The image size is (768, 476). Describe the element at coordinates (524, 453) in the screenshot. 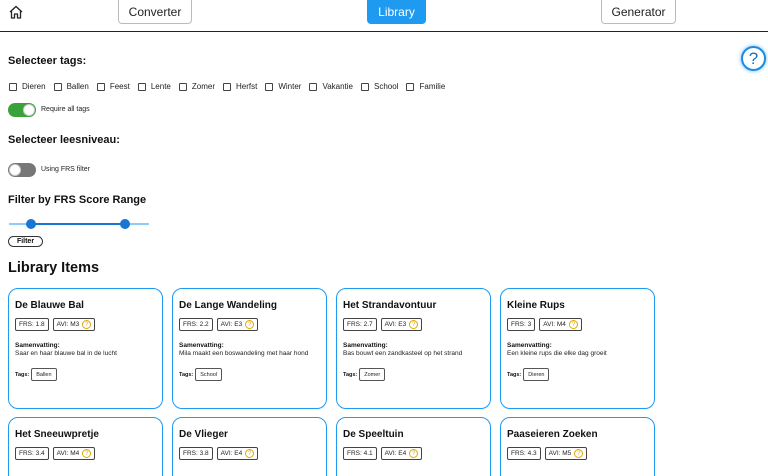

I see `frs-badge: FRS: 4.3` at that location.